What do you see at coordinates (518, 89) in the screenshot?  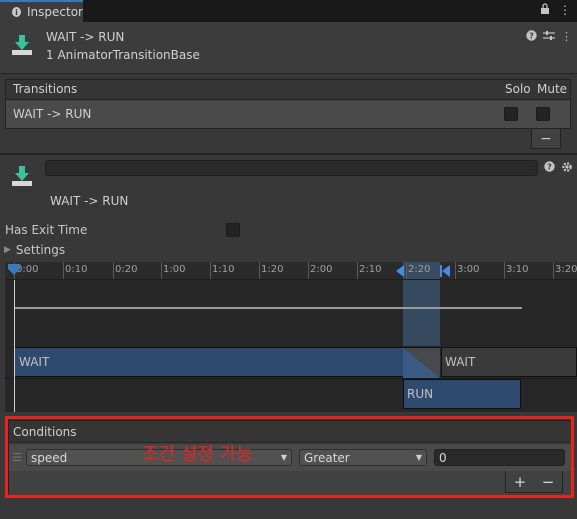 I see `solo-label: Solo` at bounding box center [518, 89].